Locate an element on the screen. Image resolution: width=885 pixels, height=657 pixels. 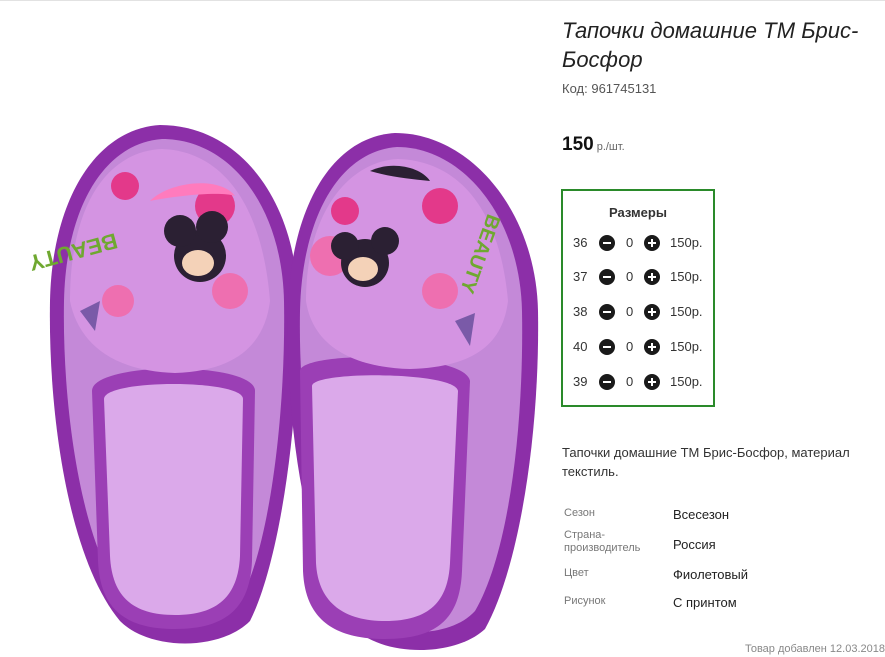
product-price: 150 р./шт. is located at coordinates (593, 145).